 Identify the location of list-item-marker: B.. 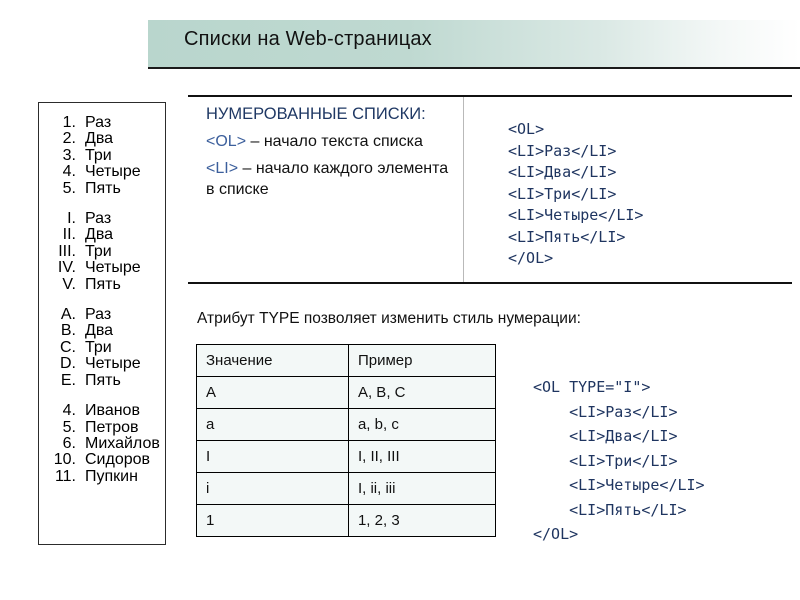
(68, 331).